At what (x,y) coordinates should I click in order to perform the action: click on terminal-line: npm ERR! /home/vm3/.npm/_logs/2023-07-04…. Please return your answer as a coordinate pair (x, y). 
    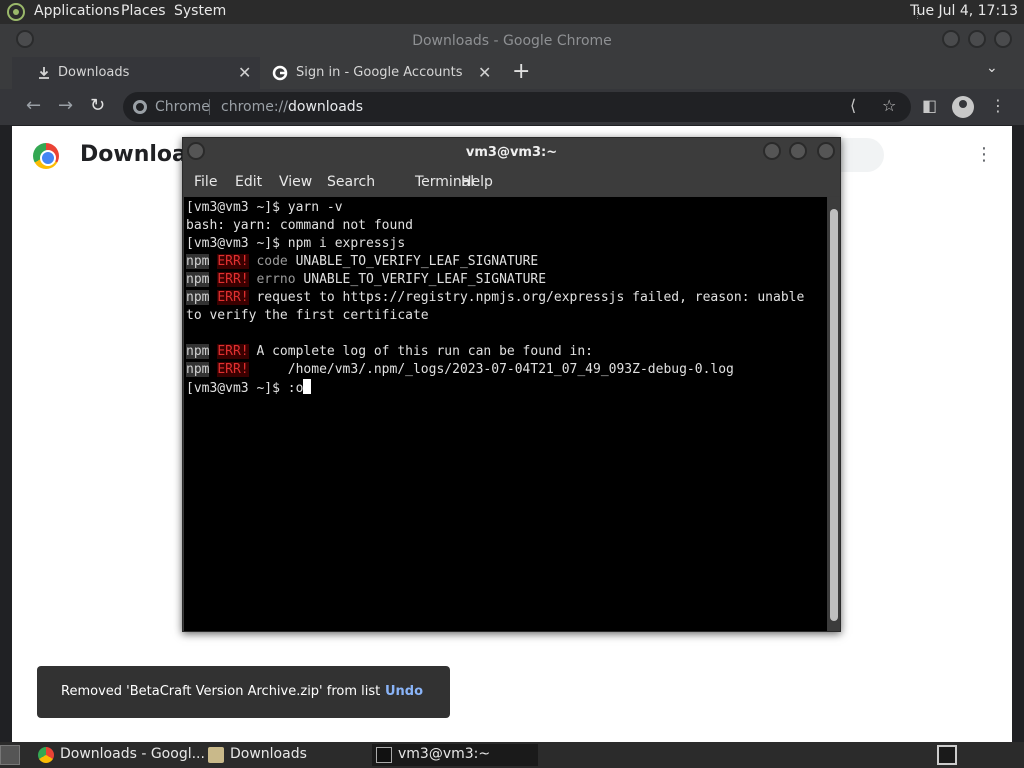
    Looking at the image, I should click on (460, 370).